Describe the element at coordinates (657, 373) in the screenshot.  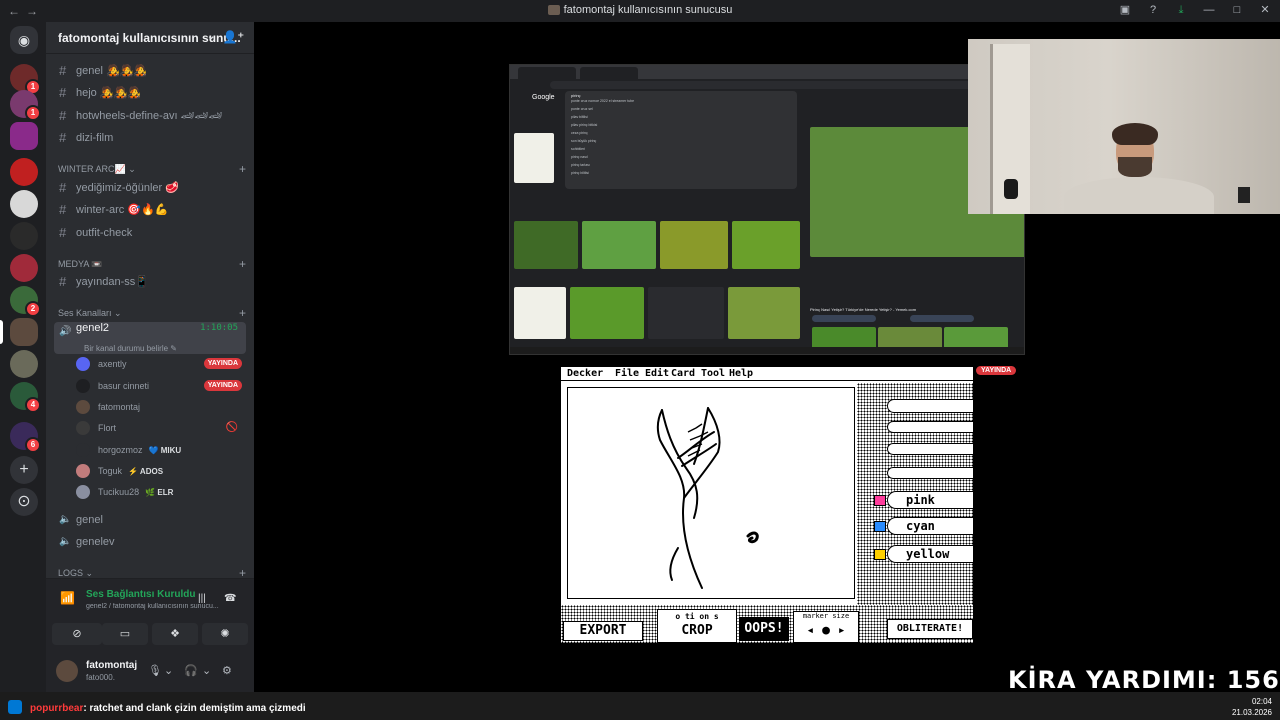
I see `menu-edit: Edit` at that location.